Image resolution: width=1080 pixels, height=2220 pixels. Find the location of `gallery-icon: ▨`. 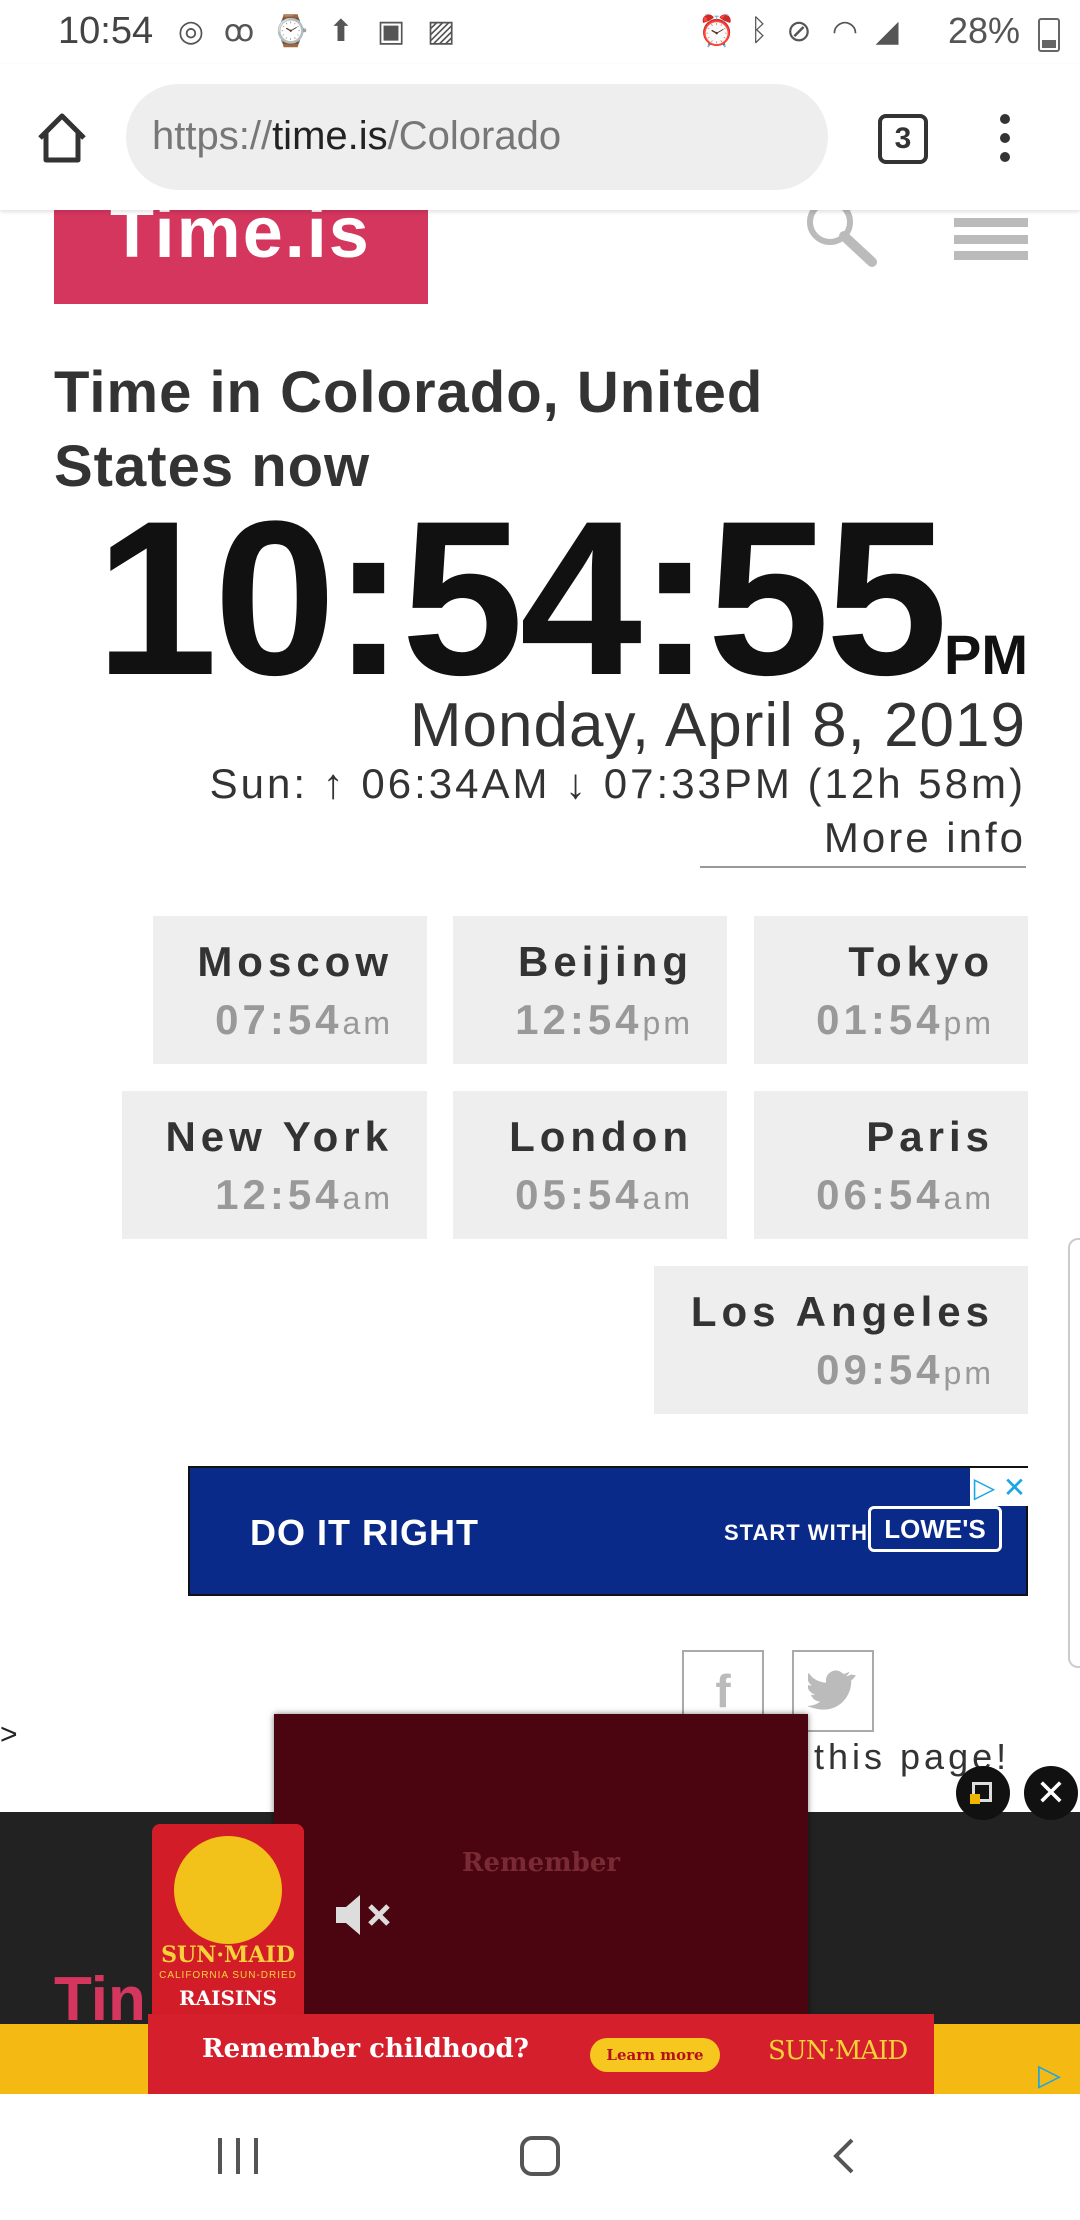

gallery-icon: ▨ is located at coordinates (441, 31).